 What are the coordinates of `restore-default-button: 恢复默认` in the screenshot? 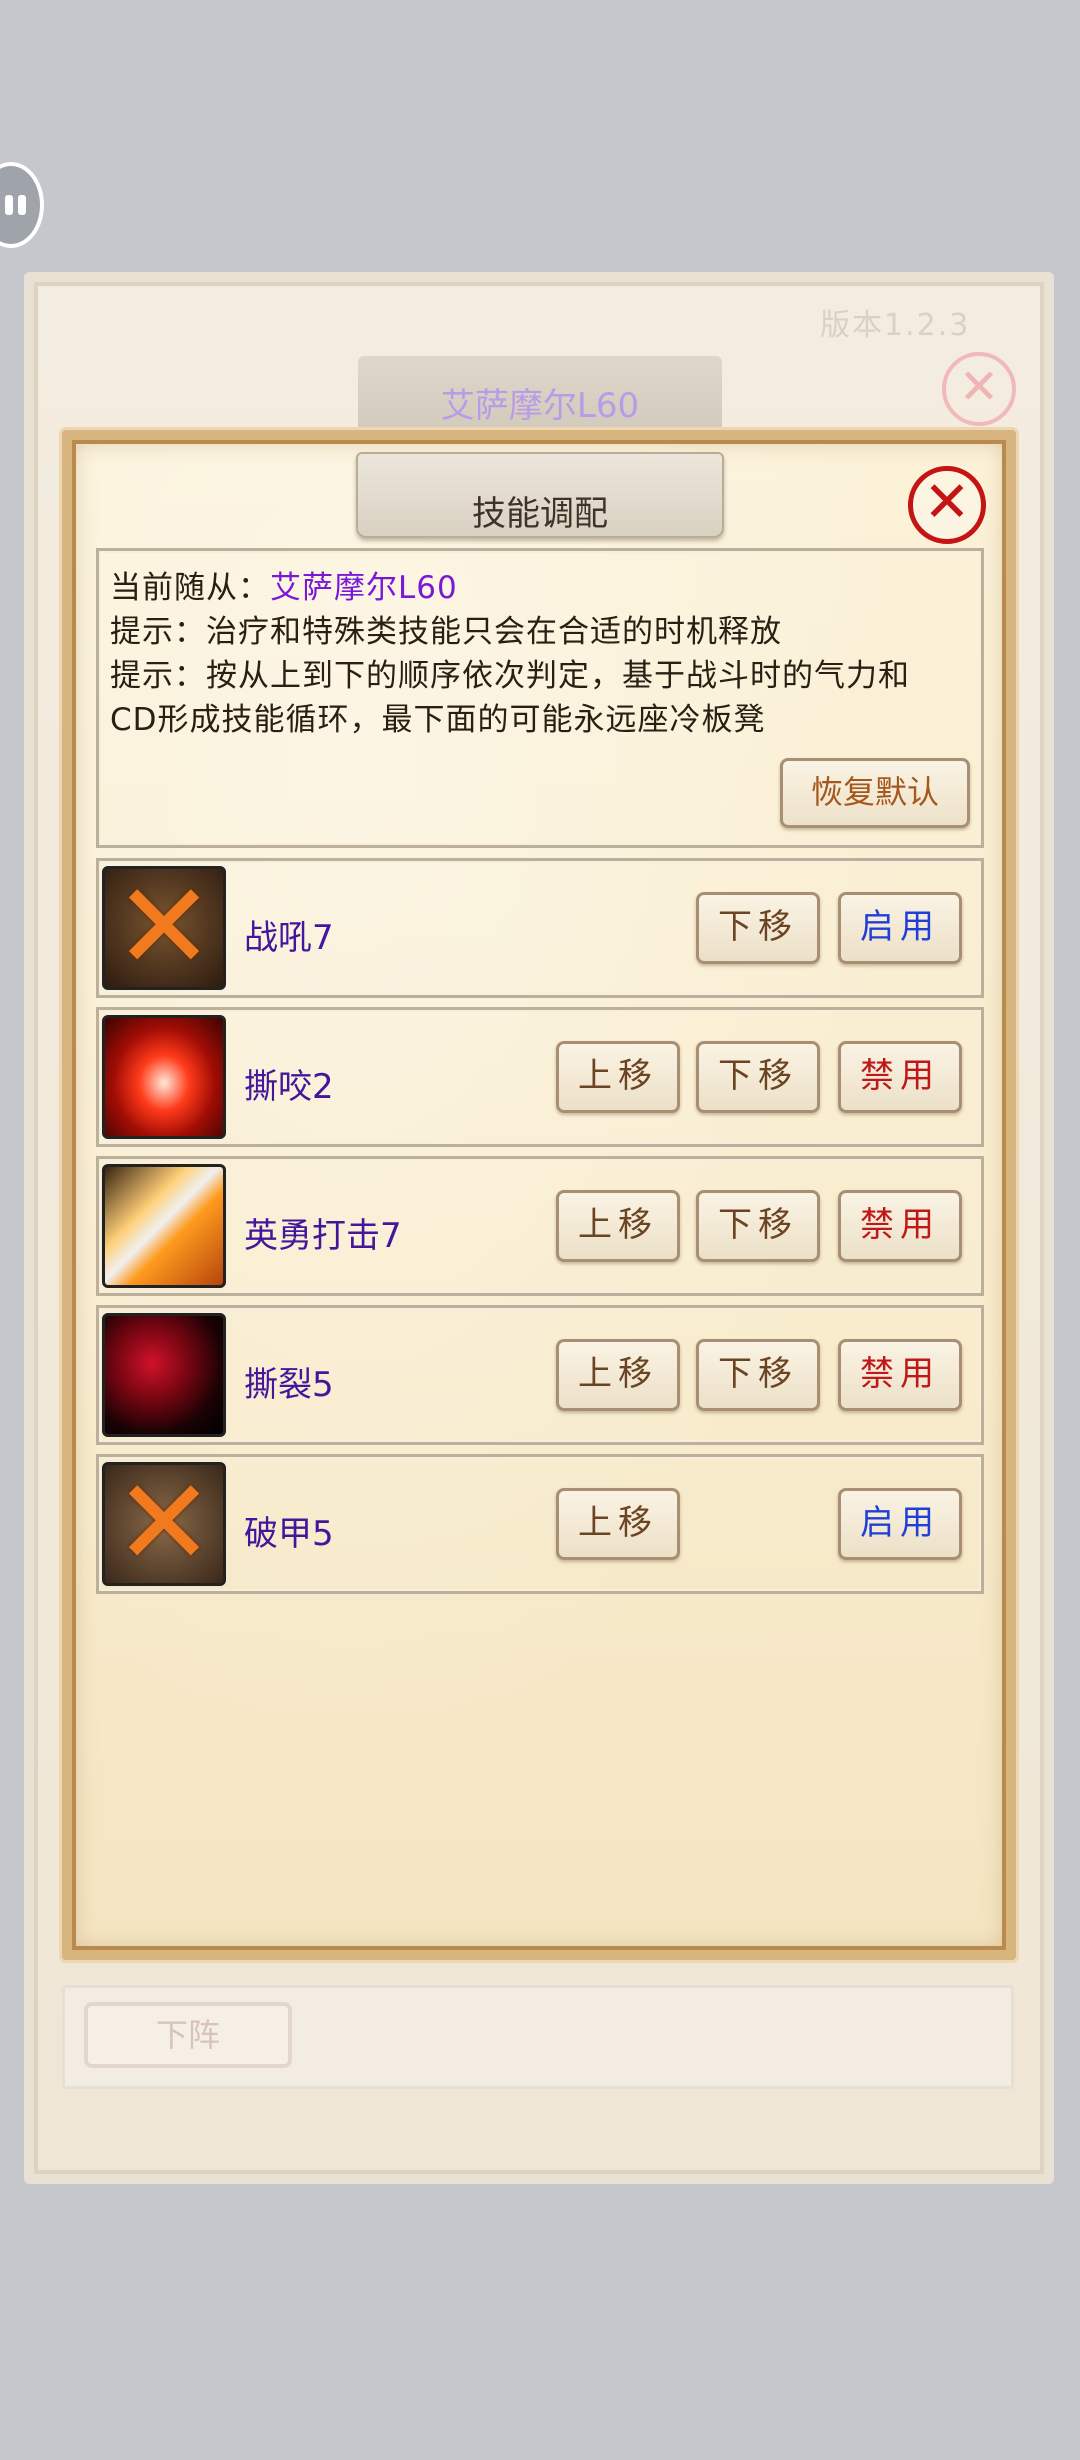 It's located at (875, 793).